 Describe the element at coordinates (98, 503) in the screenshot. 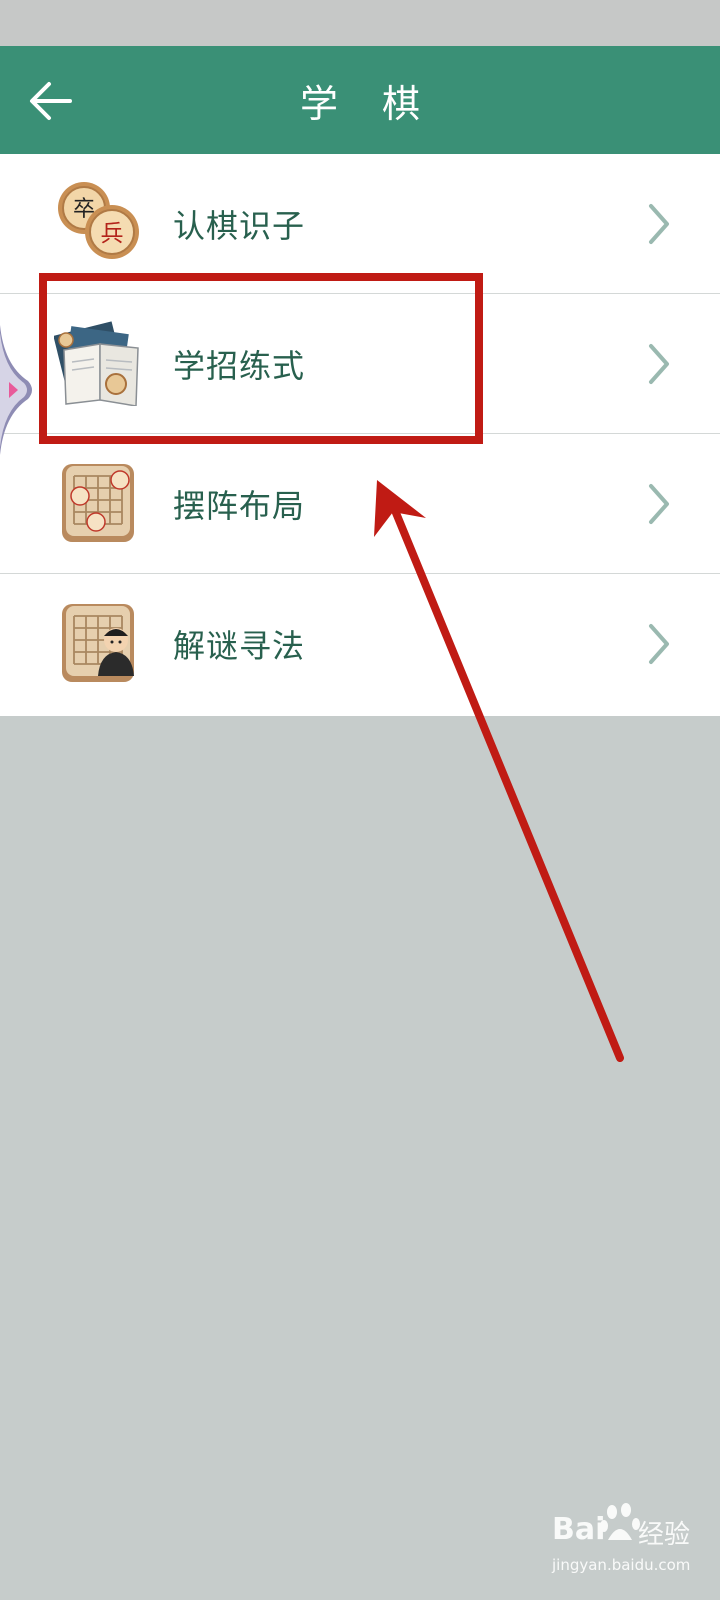

I see `chess-board-layout-icon` at that location.